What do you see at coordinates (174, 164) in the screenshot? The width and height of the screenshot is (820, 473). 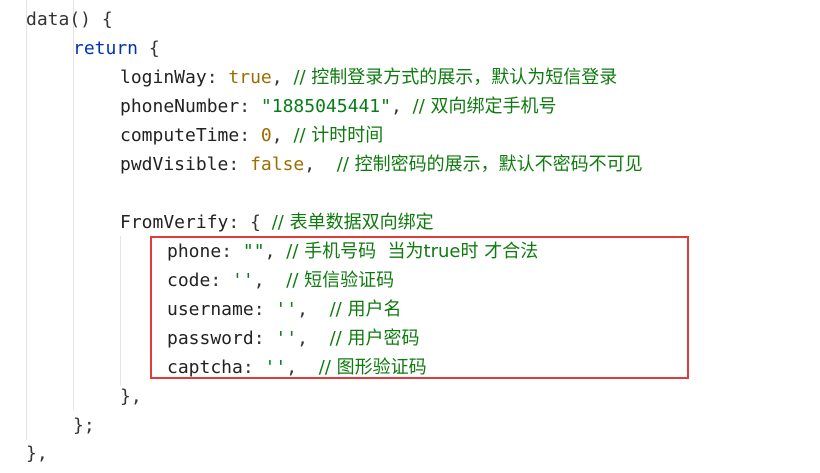 I see `code-token-prop: pwdVisible` at bounding box center [174, 164].